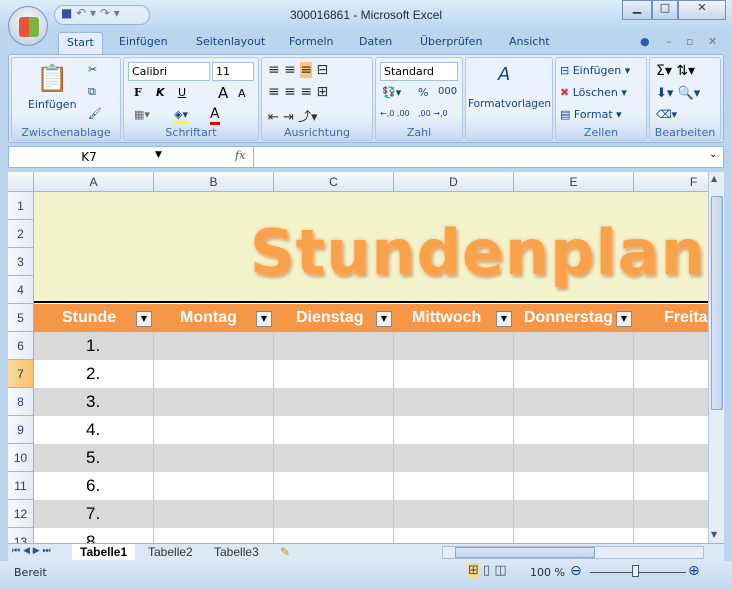 The image size is (732, 590). I want to click on autosum-icon: Σ▾ ⇅▾, so click(675, 71).